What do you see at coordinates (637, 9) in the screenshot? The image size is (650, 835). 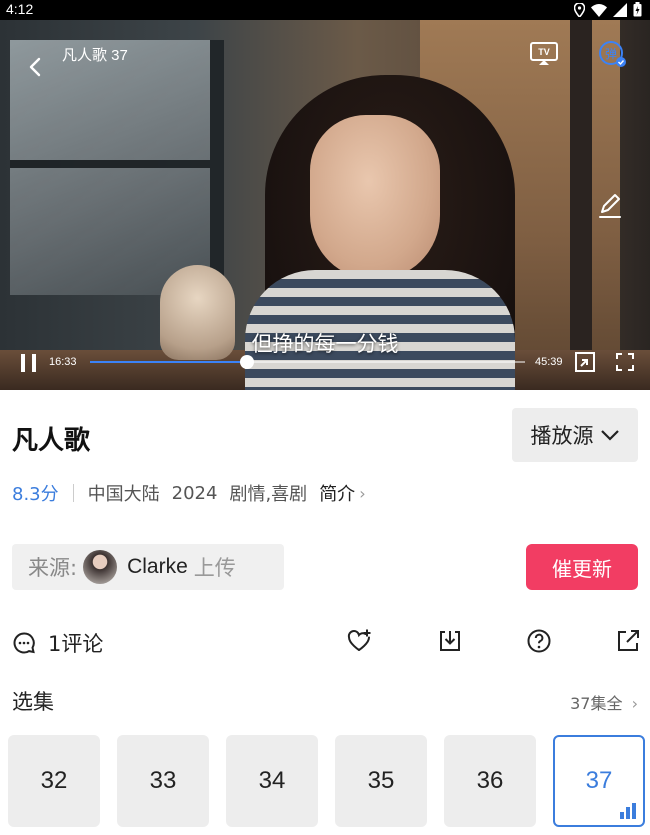 I see `battery-icon` at bounding box center [637, 9].